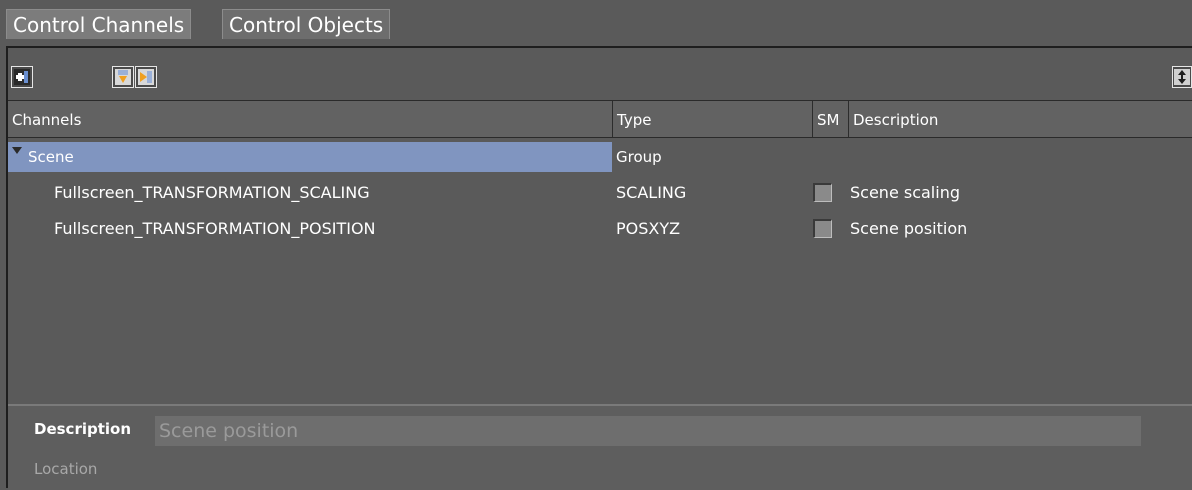  Describe the element at coordinates (83, 429) in the screenshot. I see `description-label: Description` at that location.